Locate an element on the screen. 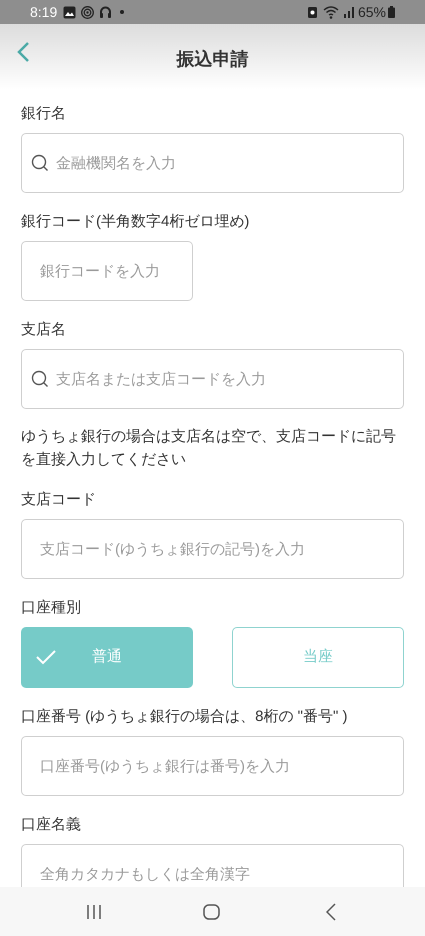  field-label: 支店コード is located at coordinates (59, 500).